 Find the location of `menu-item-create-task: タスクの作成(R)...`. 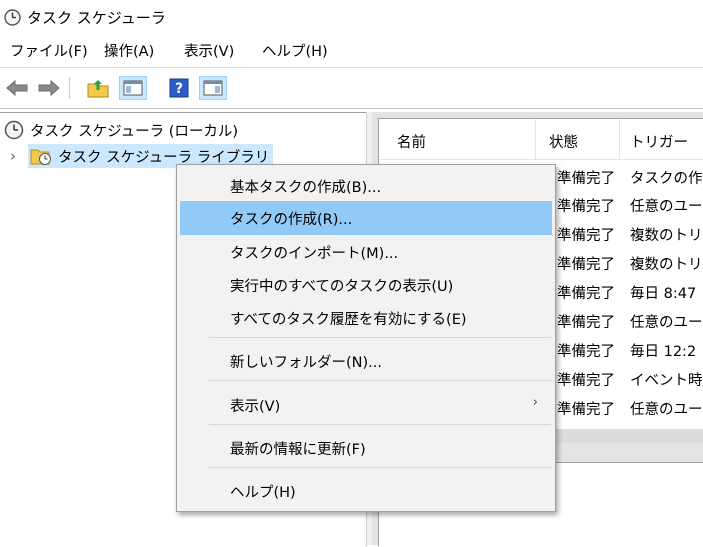

menu-item-create-task: タスクの作成(R)... is located at coordinates (366, 218).